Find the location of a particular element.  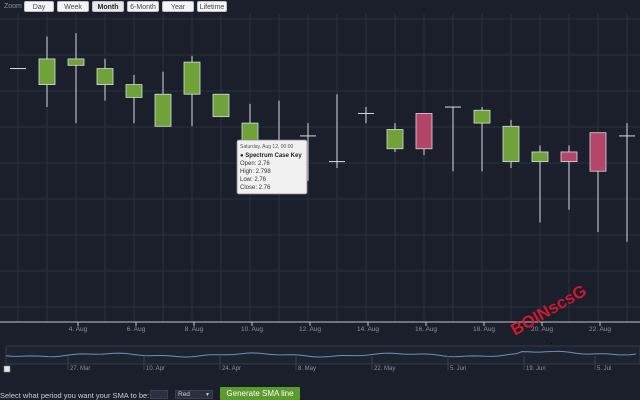

x-tick-label: 22. Aug is located at coordinates (600, 329).